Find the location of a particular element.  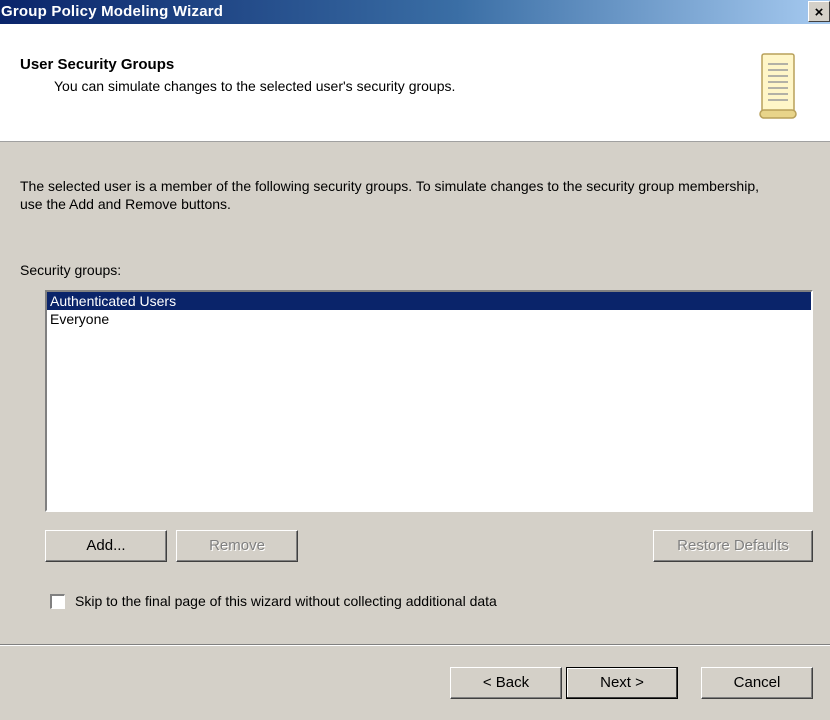

window-title: Group Policy Modeling Wizard is located at coordinates (112, 11).